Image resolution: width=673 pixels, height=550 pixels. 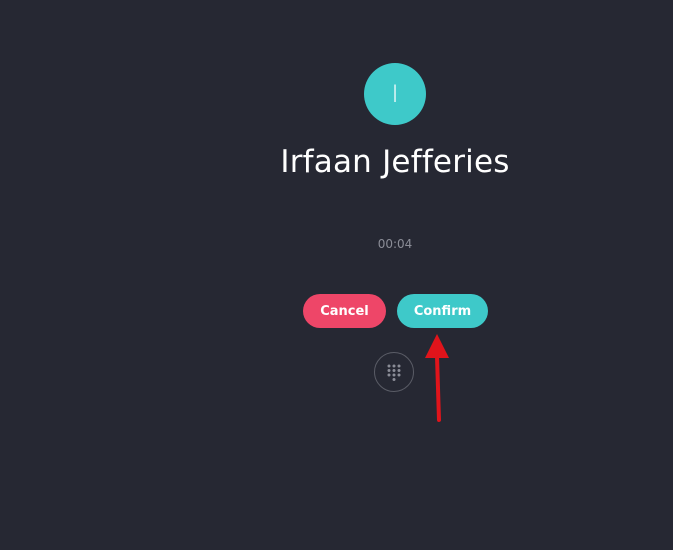 I want to click on confirm-button: Confirm, so click(x=442, y=311).